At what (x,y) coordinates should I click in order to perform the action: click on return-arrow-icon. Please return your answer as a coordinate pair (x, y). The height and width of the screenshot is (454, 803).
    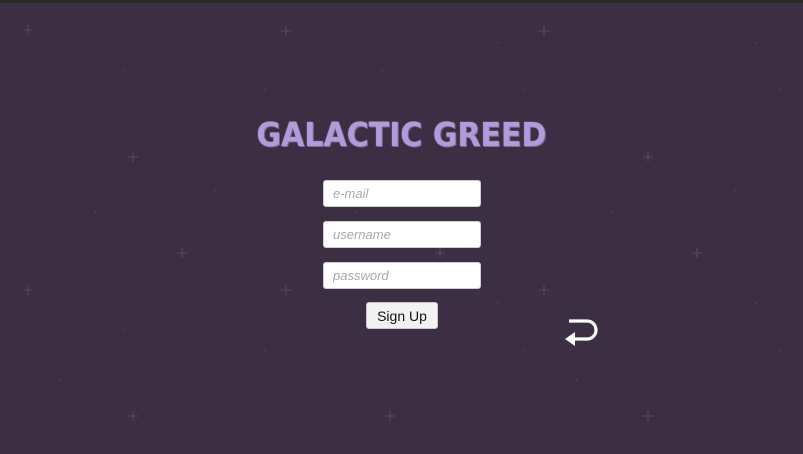
    Looking at the image, I should click on (581, 332).